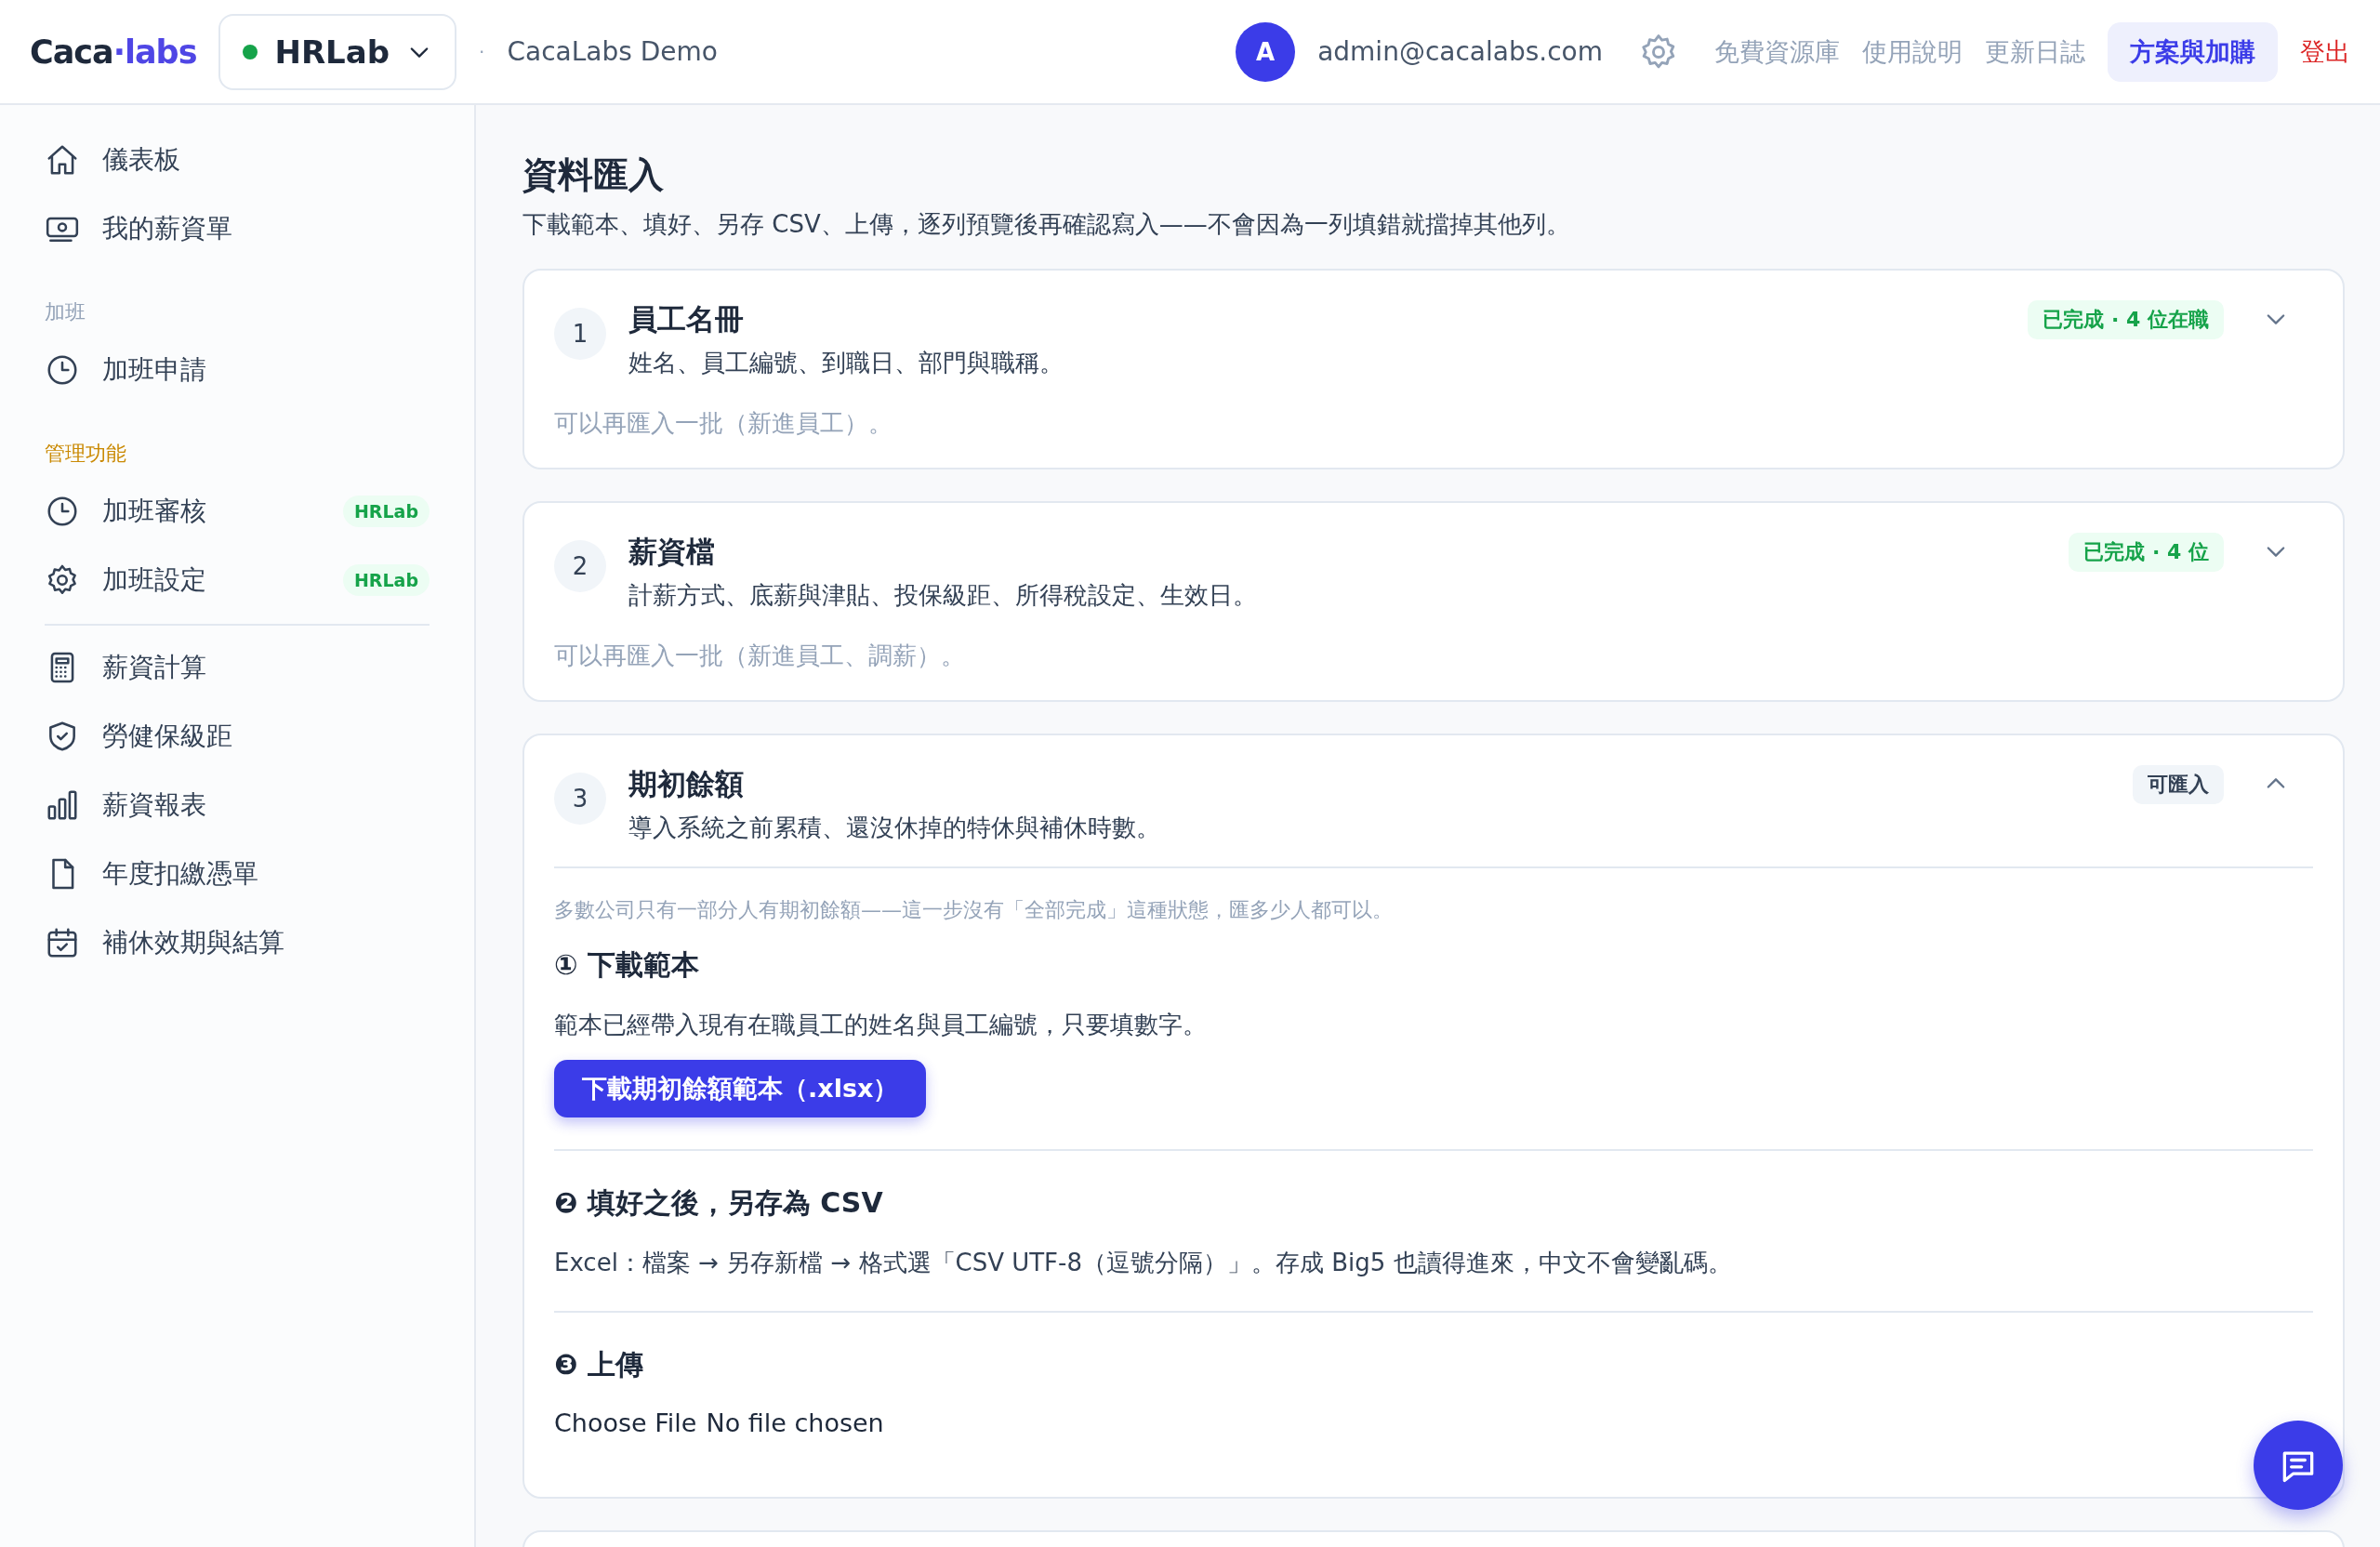 This screenshot has width=2380, height=1547. Describe the element at coordinates (237, 874) in the screenshot. I see `sidebar-item: 年度扣繳憑單` at that location.